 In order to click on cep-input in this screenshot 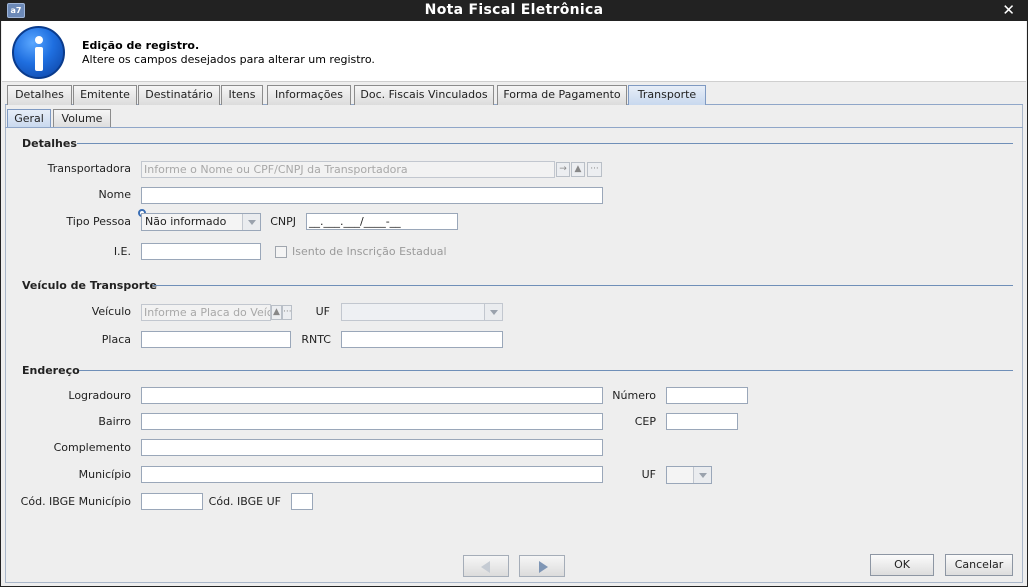, I will do `click(702, 421)`.